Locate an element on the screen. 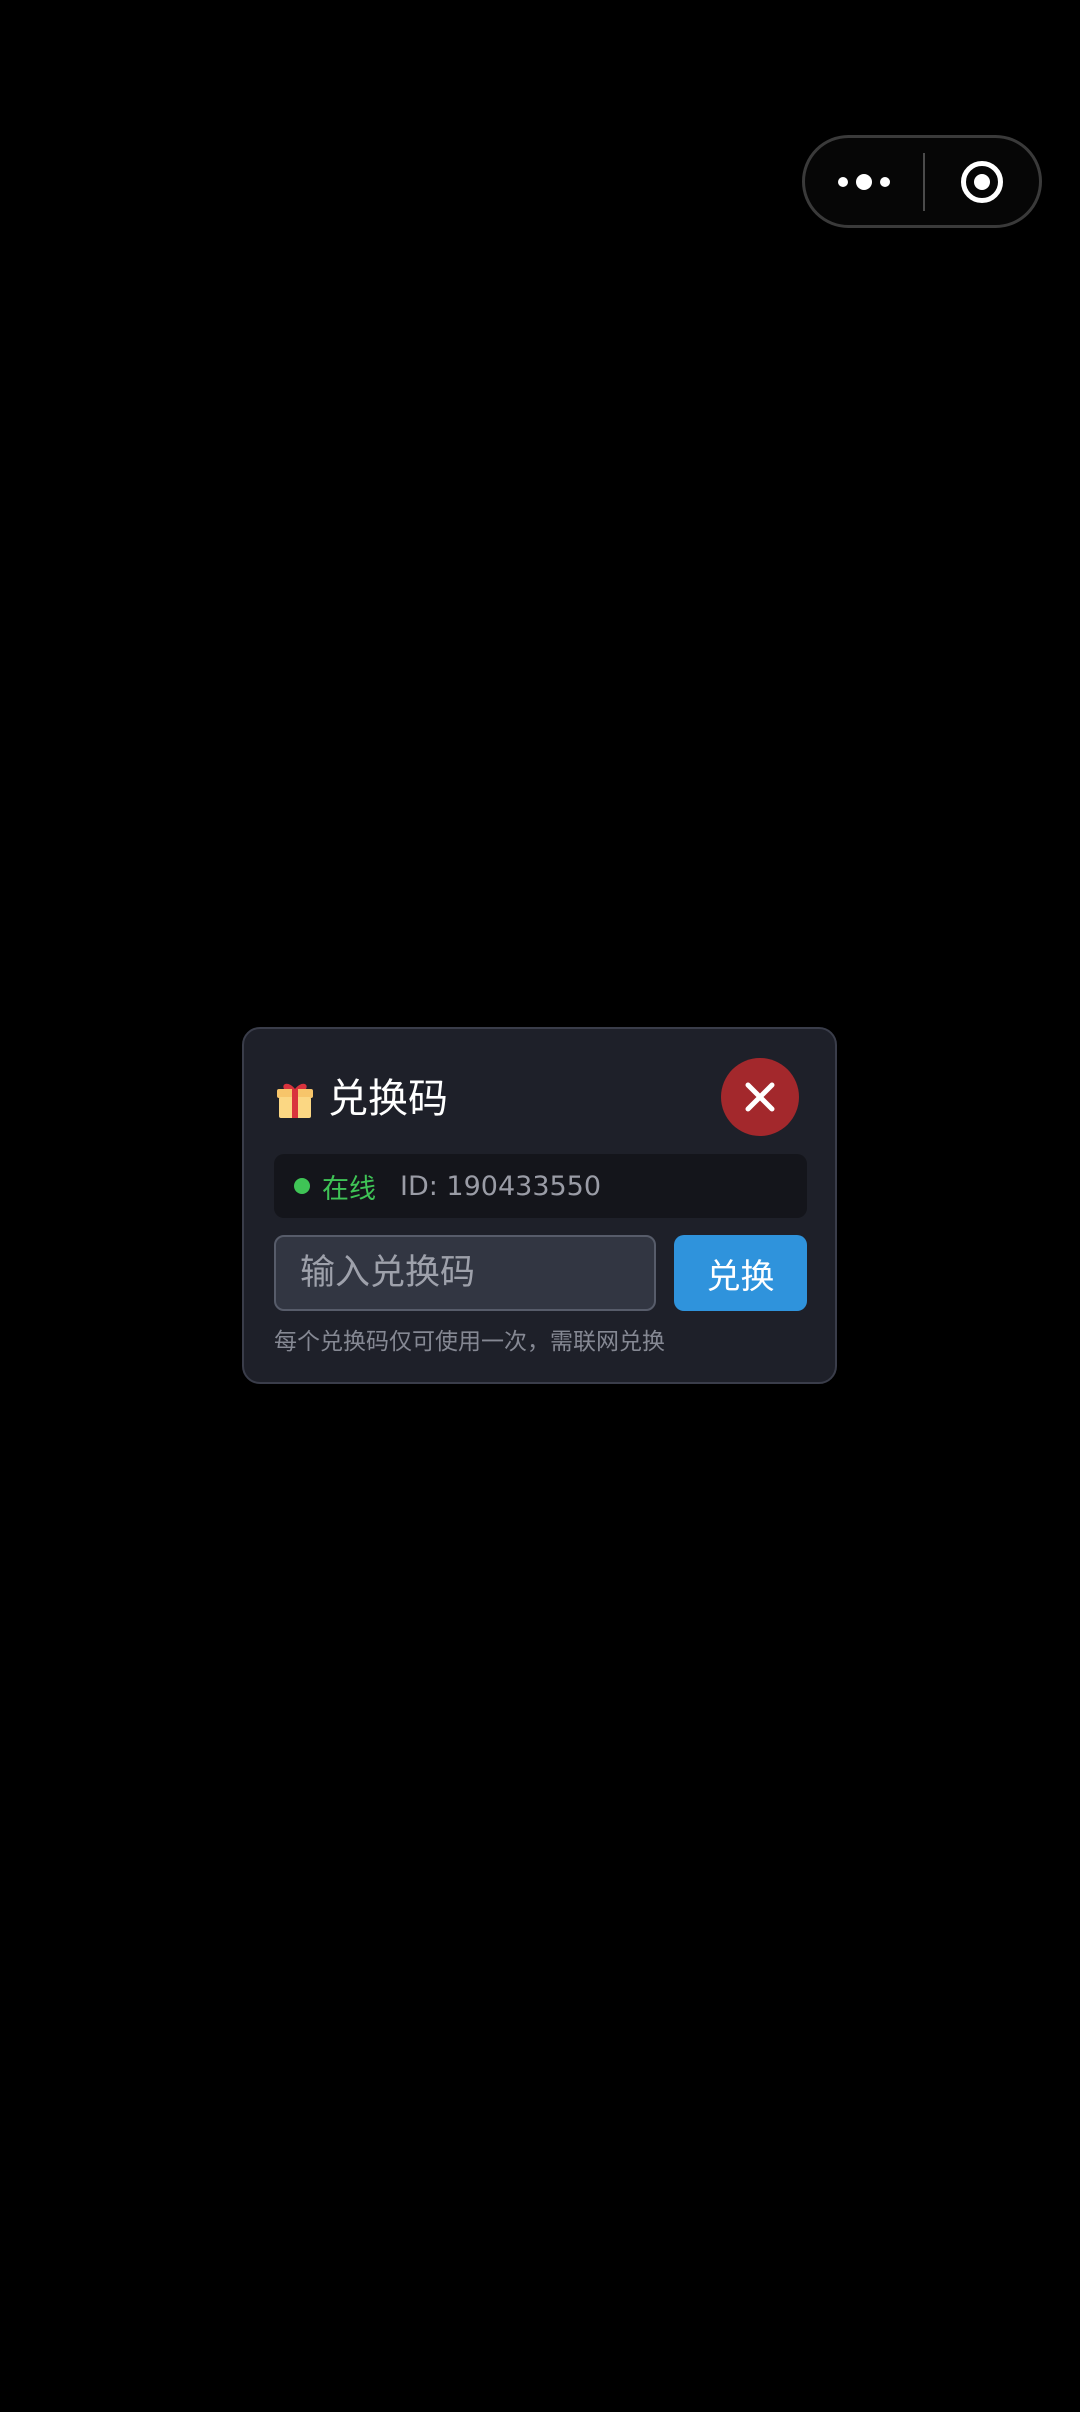  dialog-title: 兑换码 is located at coordinates (388, 1099).